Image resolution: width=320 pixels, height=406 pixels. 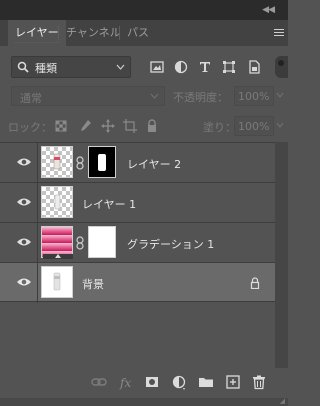 What do you see at coordinates (57, 242) in the screenshot?
I see `gradient-fill-thumbnail` at bounding box center [57, 242].